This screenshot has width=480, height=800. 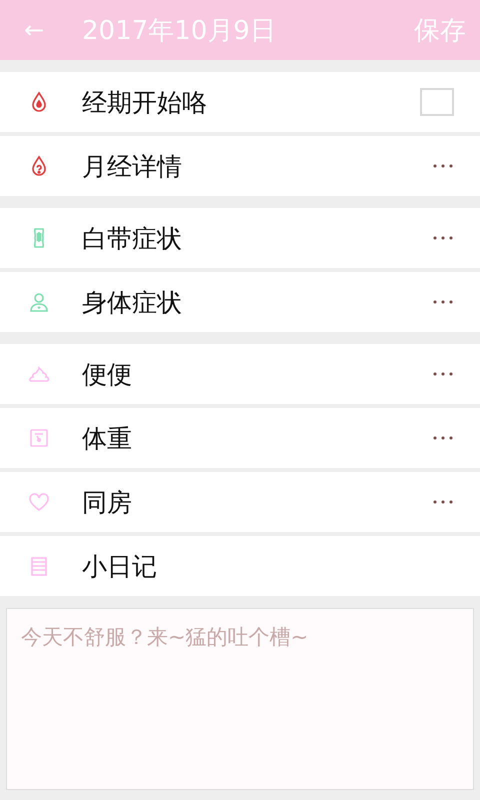 I want to click on checkbox, so click(x=437, y=102).